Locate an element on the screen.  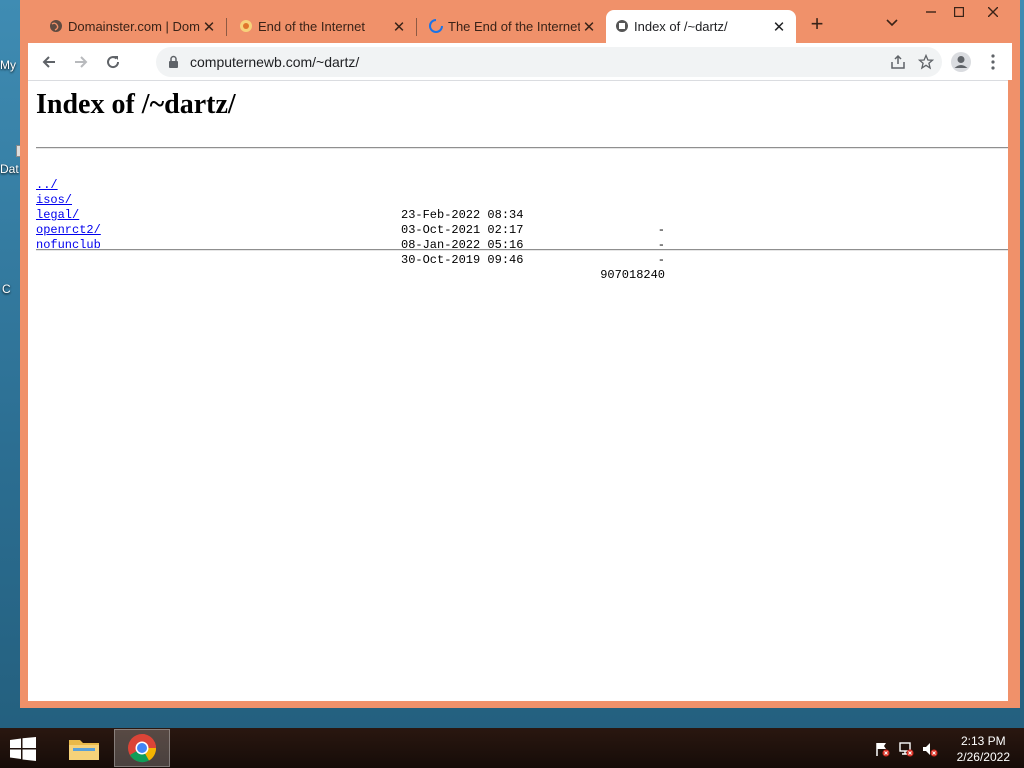
list-item: legal/ 03-Oct-2021 02:17 - is located at coordinates (350, 222).